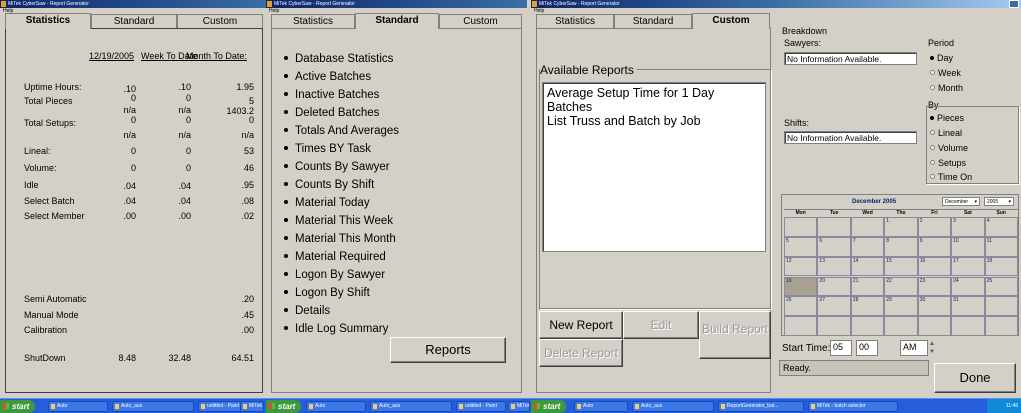 The width and height of the screenshot is (1021, 413). What do you see at coordinates (337, 167) in the screenshot?
I see `report-option: Counts By Sawyer` at bounding box center [337, 167].